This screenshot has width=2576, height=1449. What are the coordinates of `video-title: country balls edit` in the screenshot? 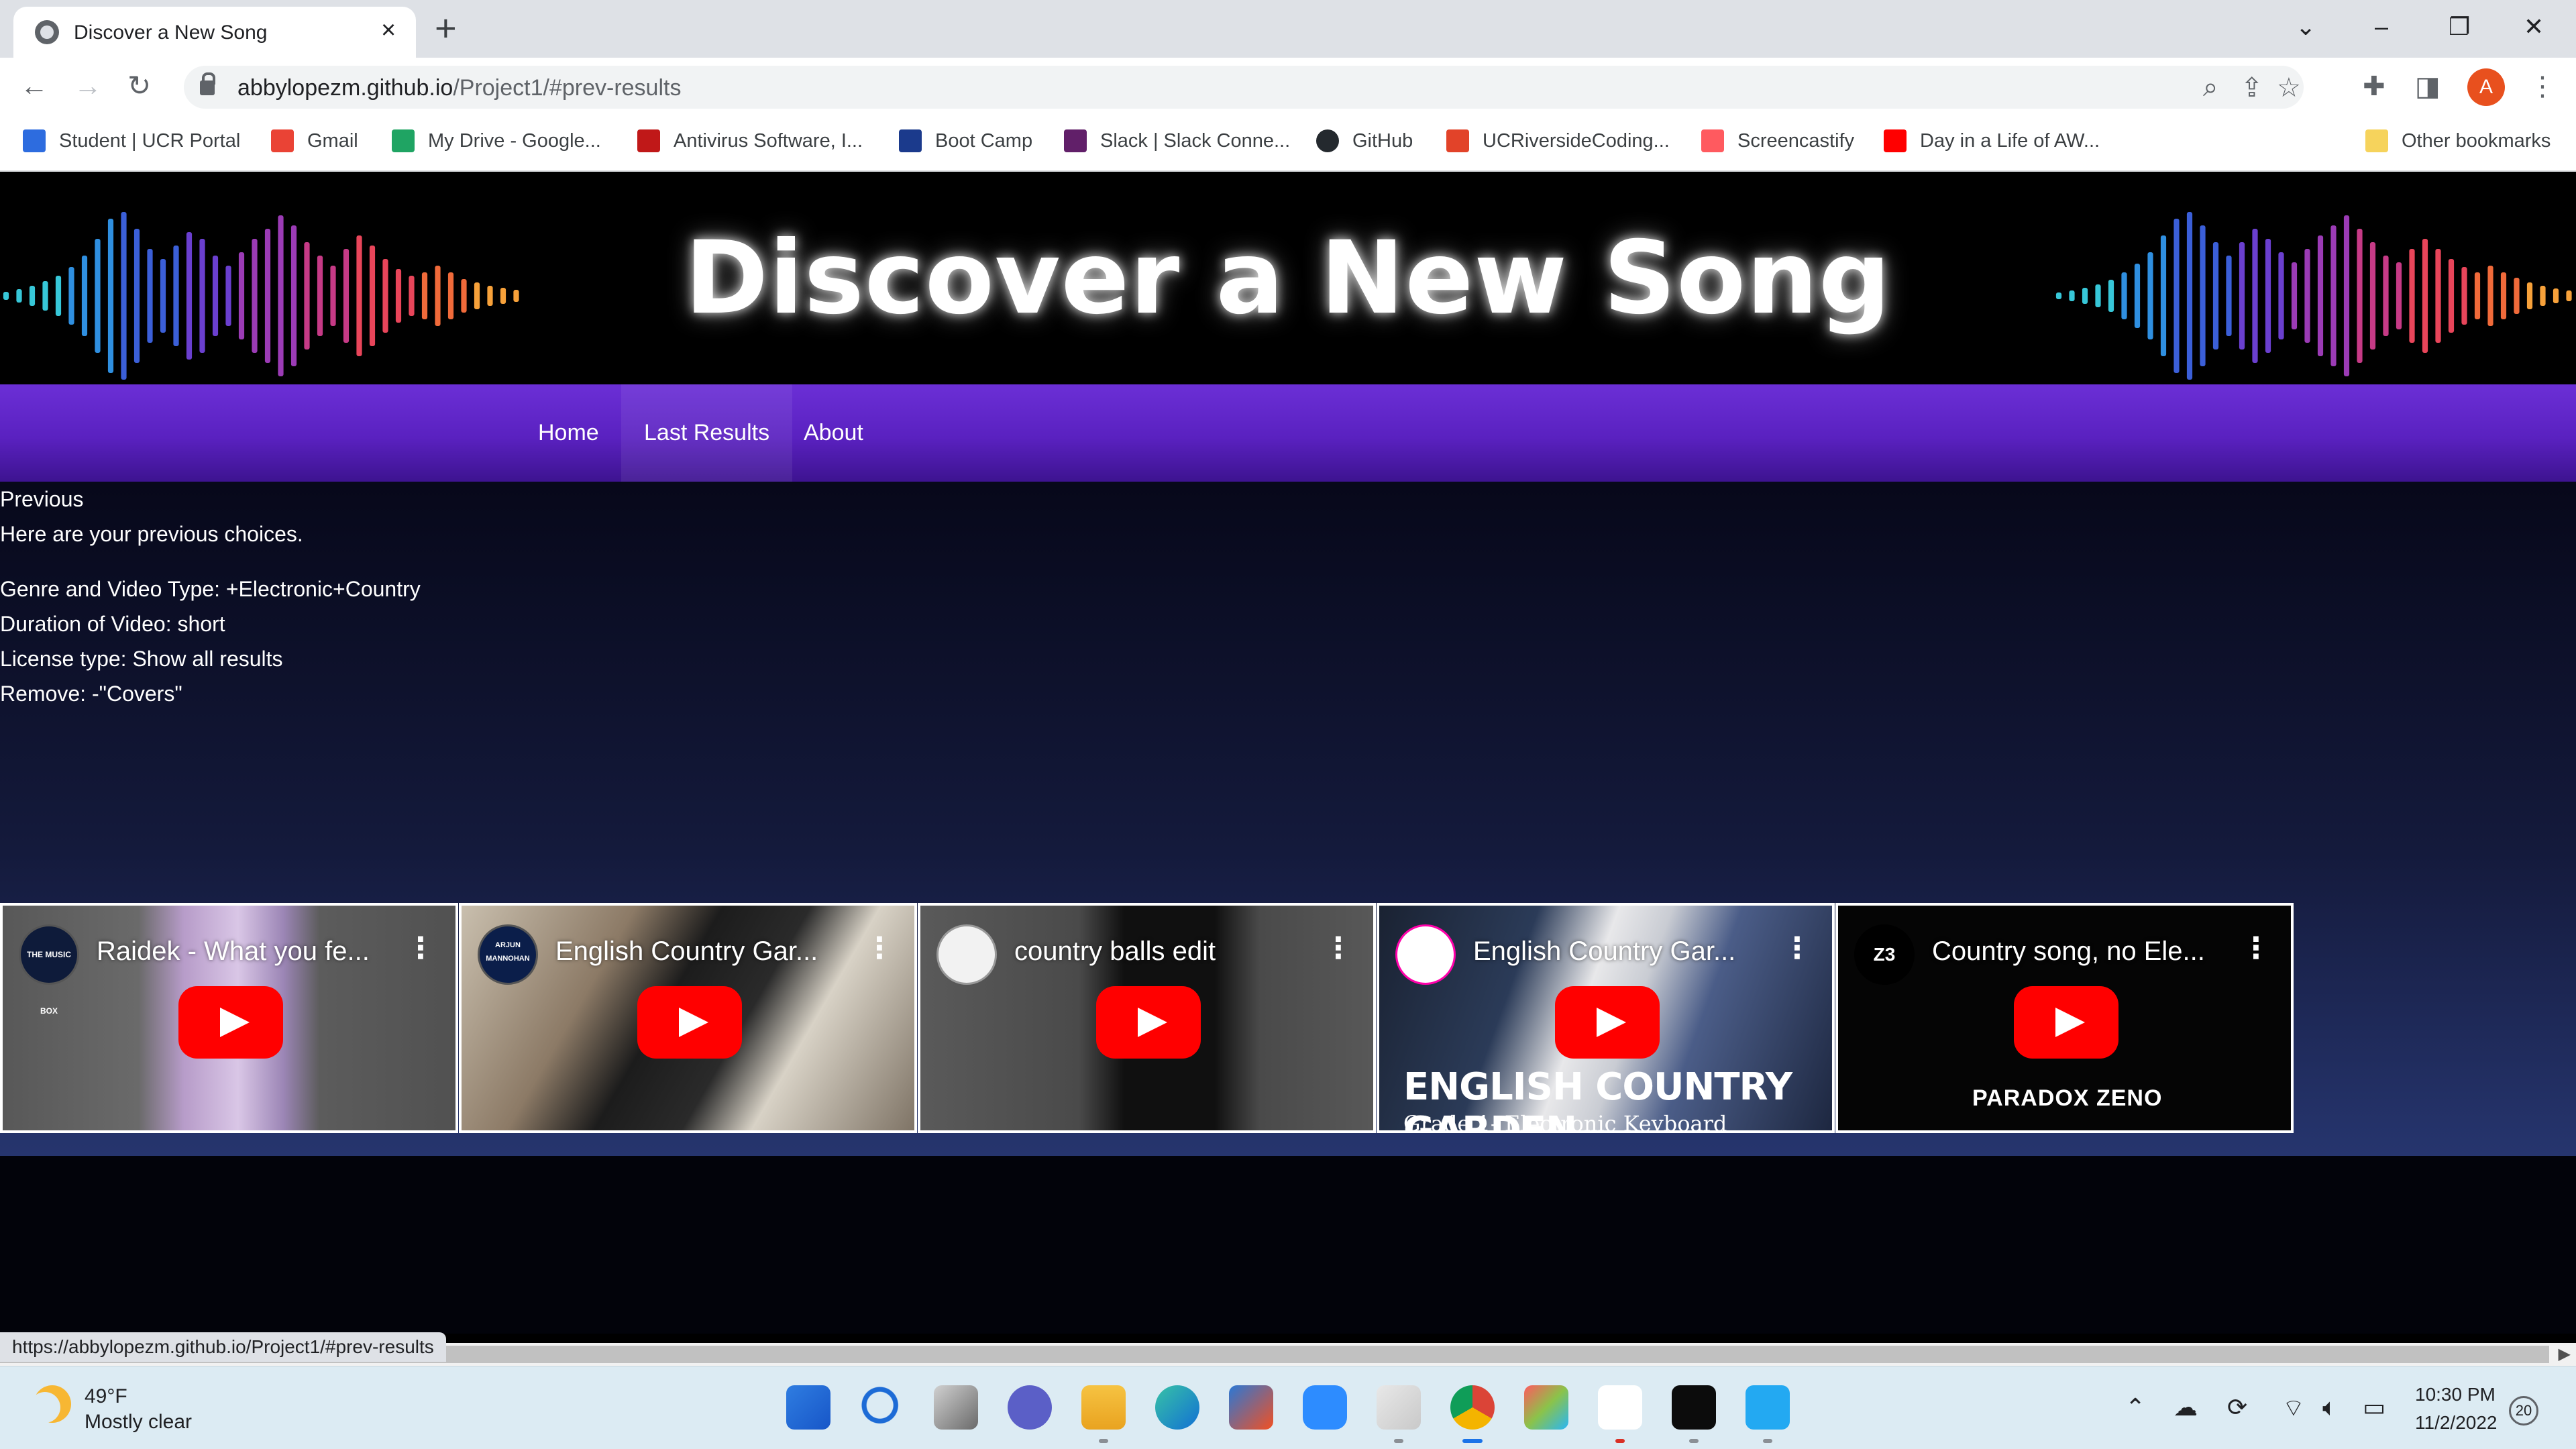 It's located at (1115, 951).